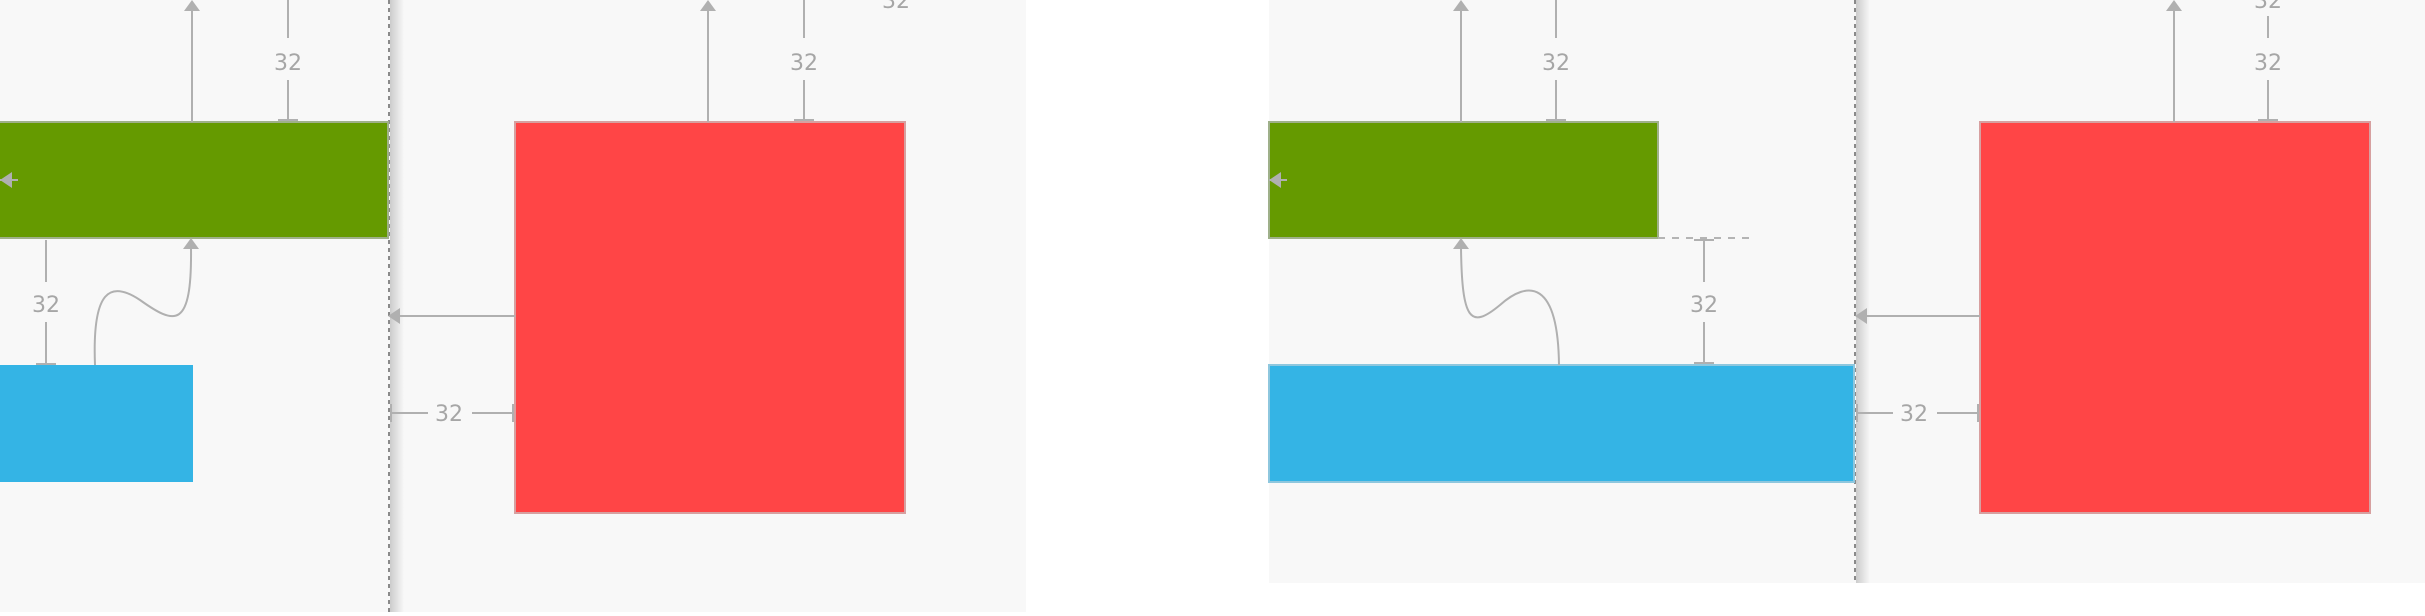  I want to click on cut-off-margin-label: 32, so click(896, 7).